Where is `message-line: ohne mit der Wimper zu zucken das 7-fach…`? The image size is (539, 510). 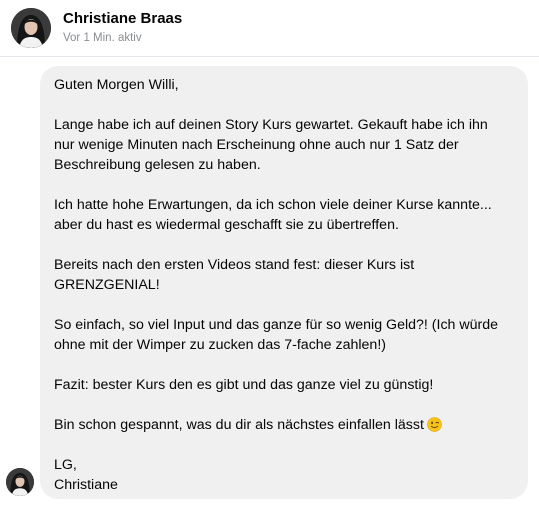
message-line: ohne mit der Wimper zu zucken das 7-fach… is located at coordinates (220, 345).